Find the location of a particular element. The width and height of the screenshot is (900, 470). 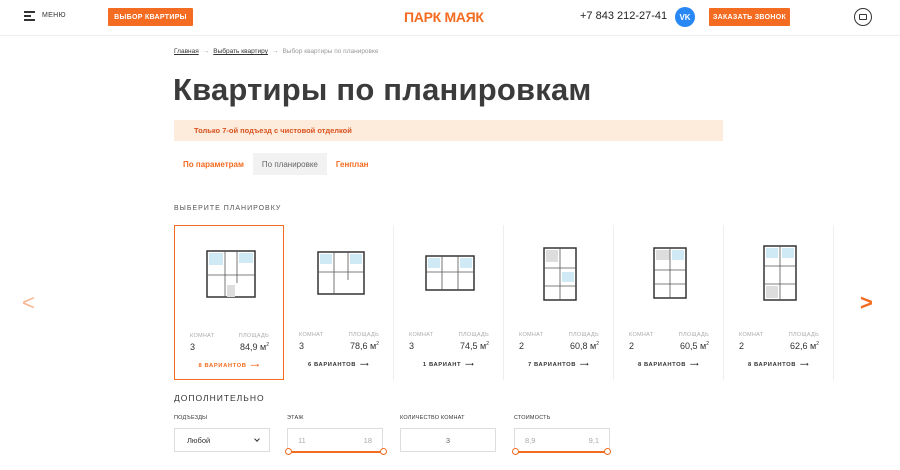

price-slider-max-handle is located at coordinates (607, 451).